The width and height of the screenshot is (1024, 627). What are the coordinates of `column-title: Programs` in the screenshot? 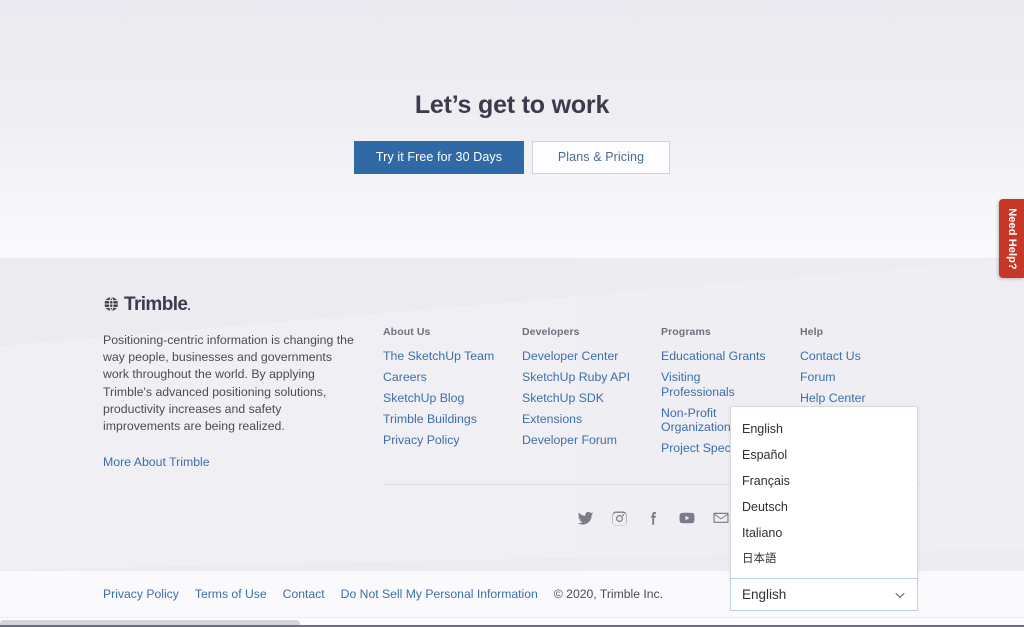 It's located at (686, 332).